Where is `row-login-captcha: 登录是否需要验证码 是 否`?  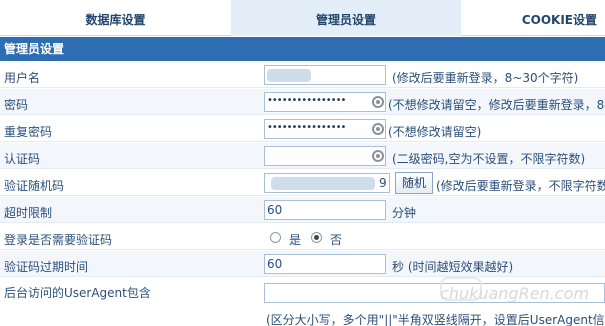
row-login-captcha: 登录是否需要验证码 是 否 is located at coordinates (302, 237).